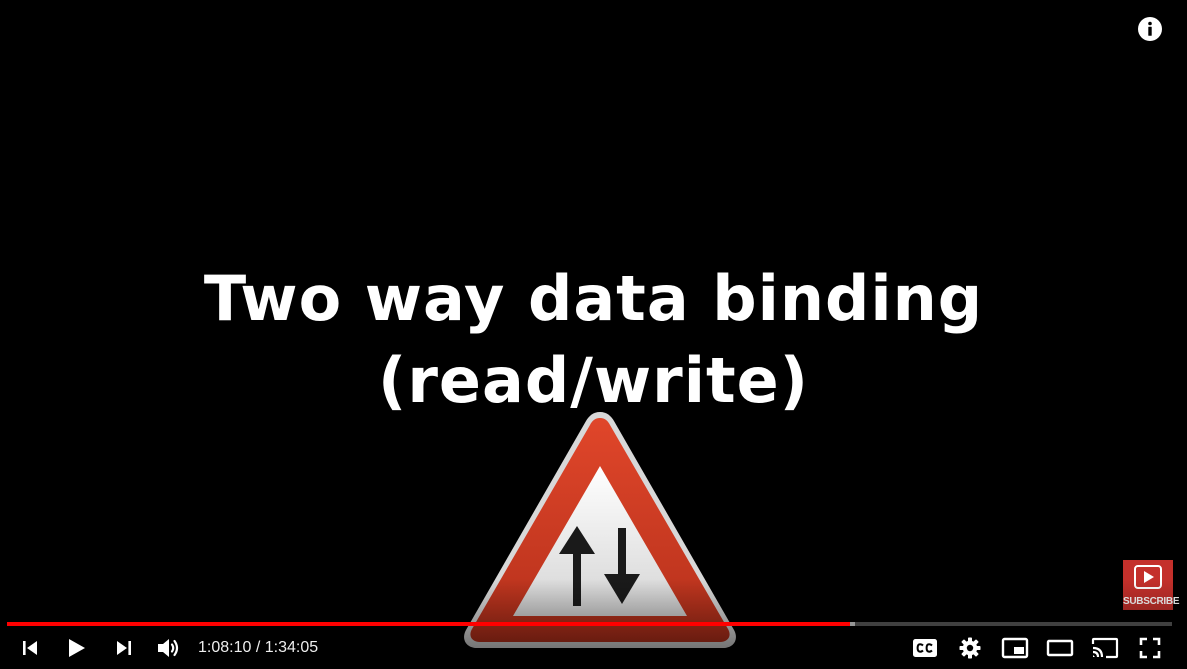  What do you see at coordinates (291, 647) in the screenshot?
I see `duration: 1:34:05` at bounding box center [291, 647].